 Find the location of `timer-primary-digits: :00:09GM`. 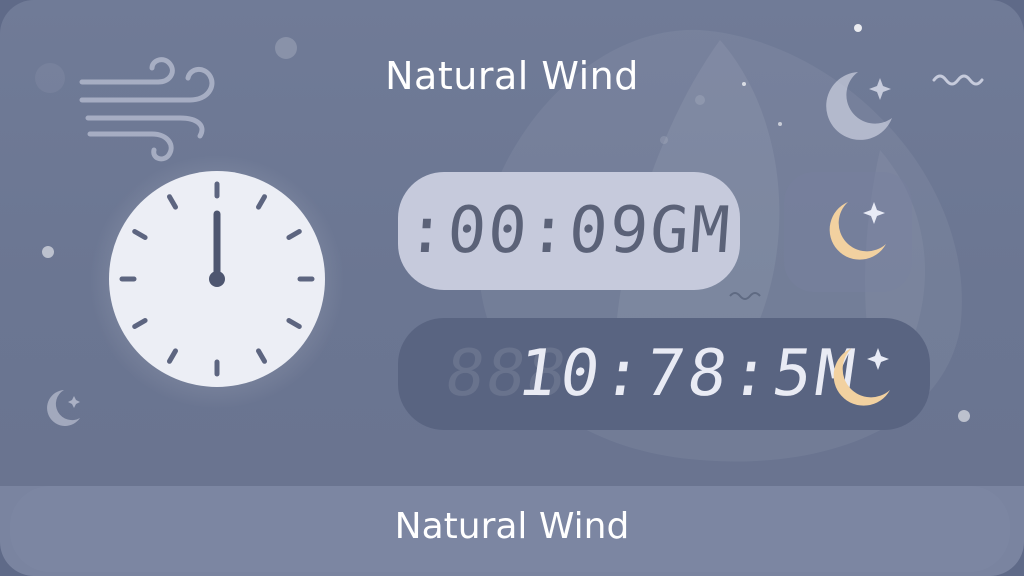

timer-primary-digits: :00:09GM is located at coordinates (569, 231).